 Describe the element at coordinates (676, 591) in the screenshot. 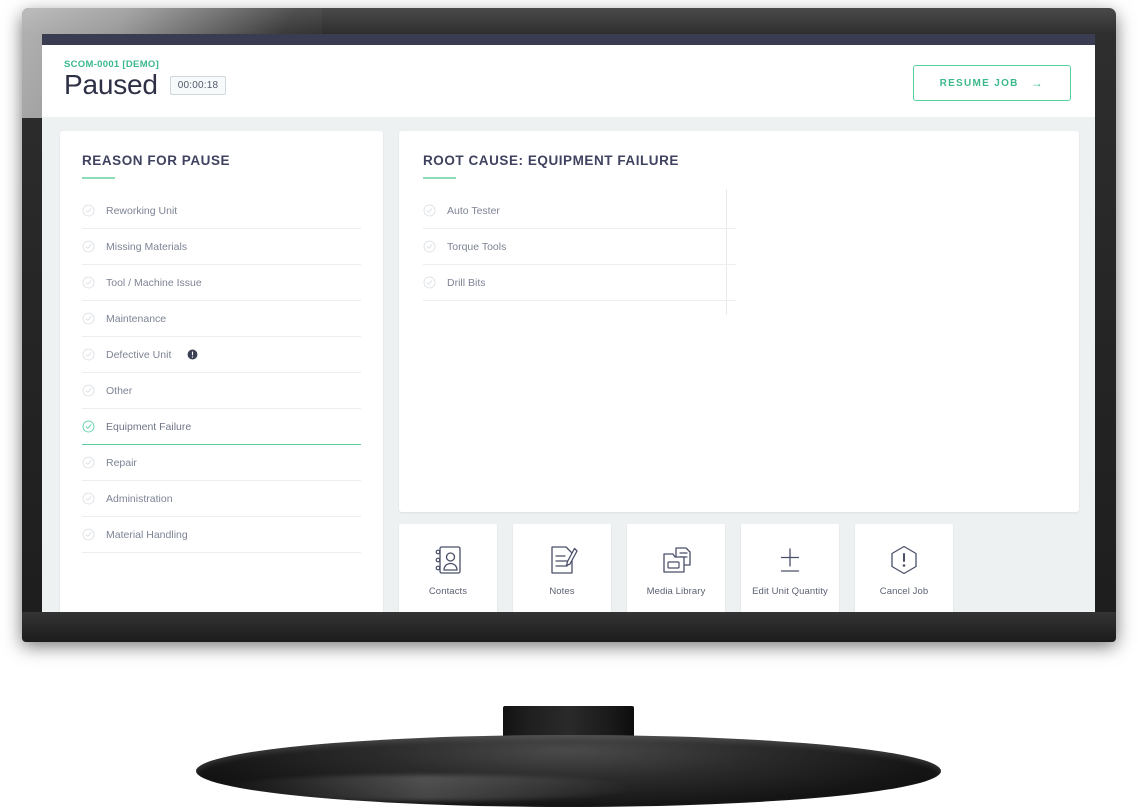

I see `action-button-label: Media Library` at that location.